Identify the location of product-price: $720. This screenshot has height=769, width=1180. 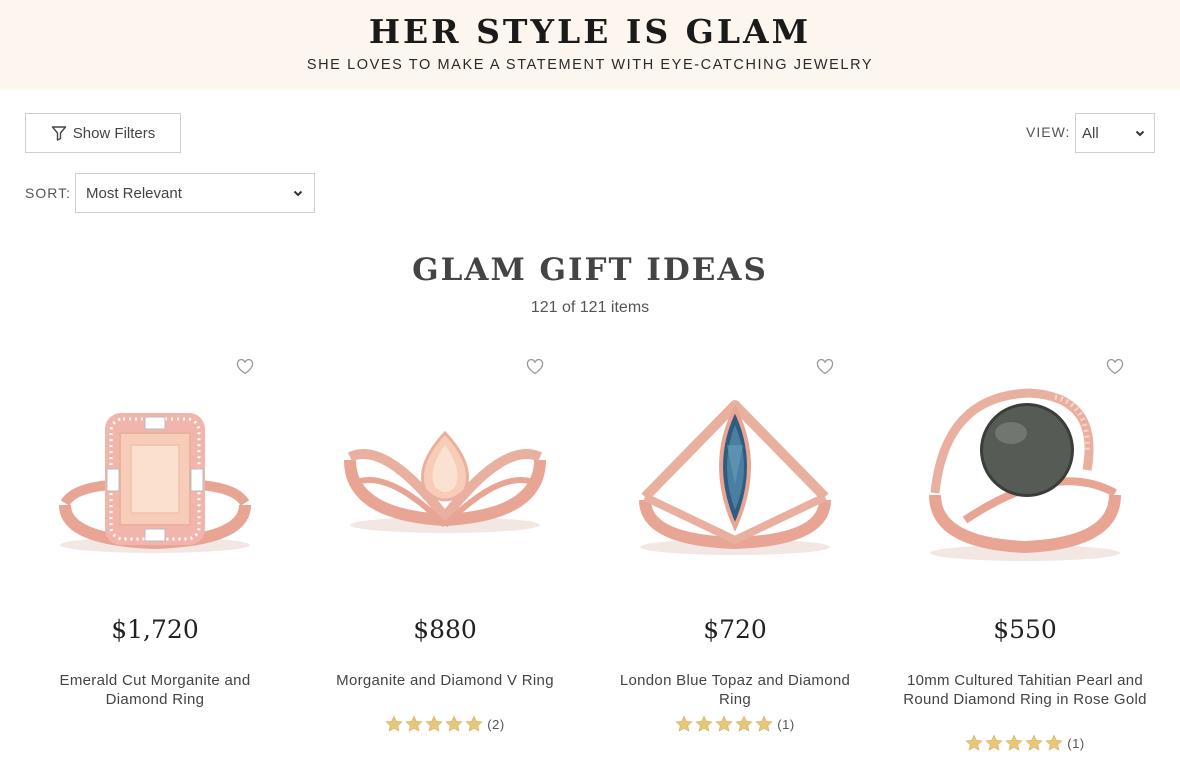
(735, 629).